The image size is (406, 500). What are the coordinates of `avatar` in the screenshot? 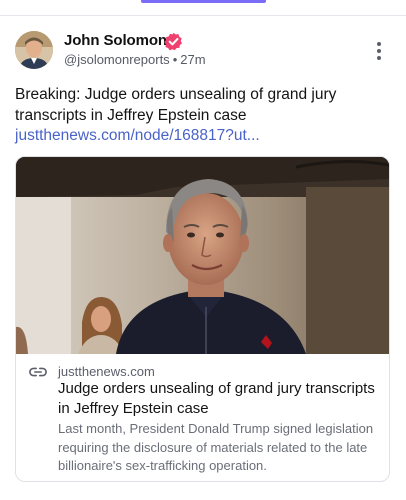 It's located at (34, 50).